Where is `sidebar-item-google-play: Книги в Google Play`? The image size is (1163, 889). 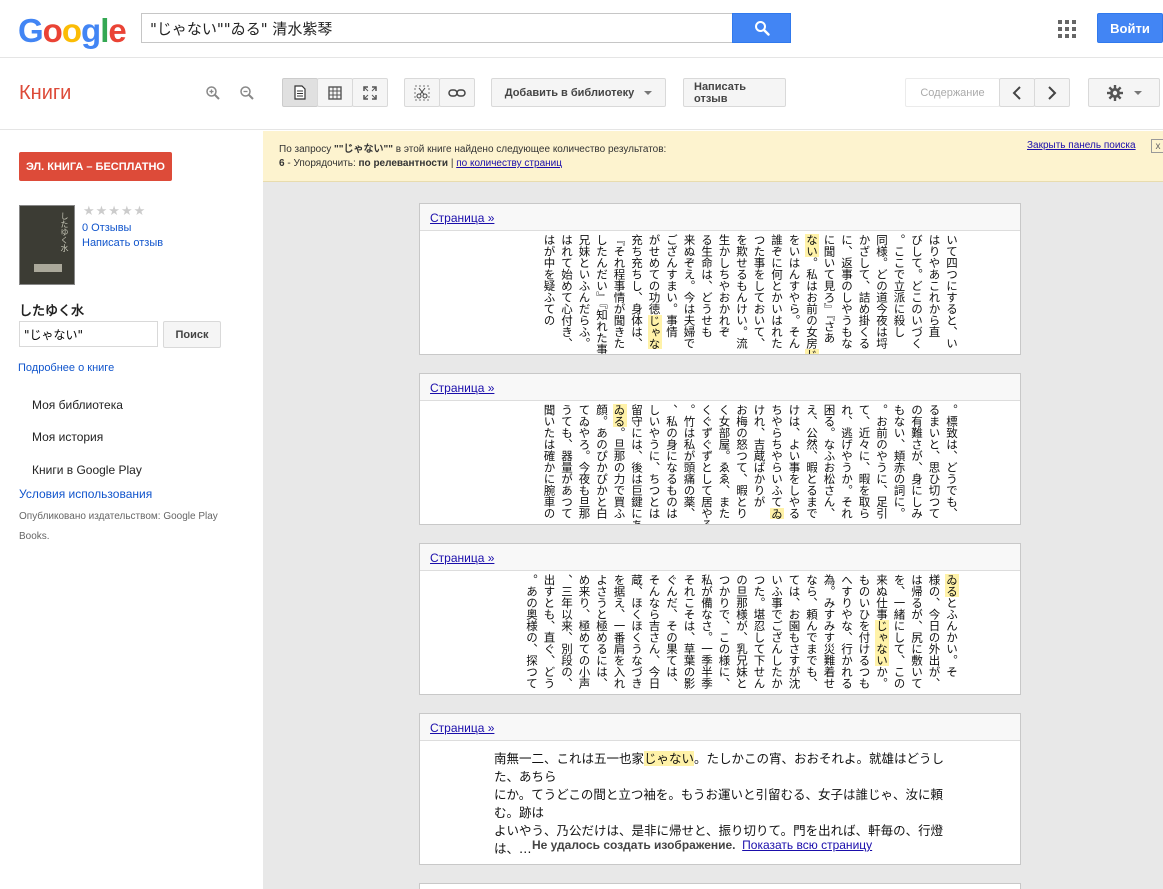 sidebar-item-google-play: Книги в Google Play is located at coordinates (87, 470).